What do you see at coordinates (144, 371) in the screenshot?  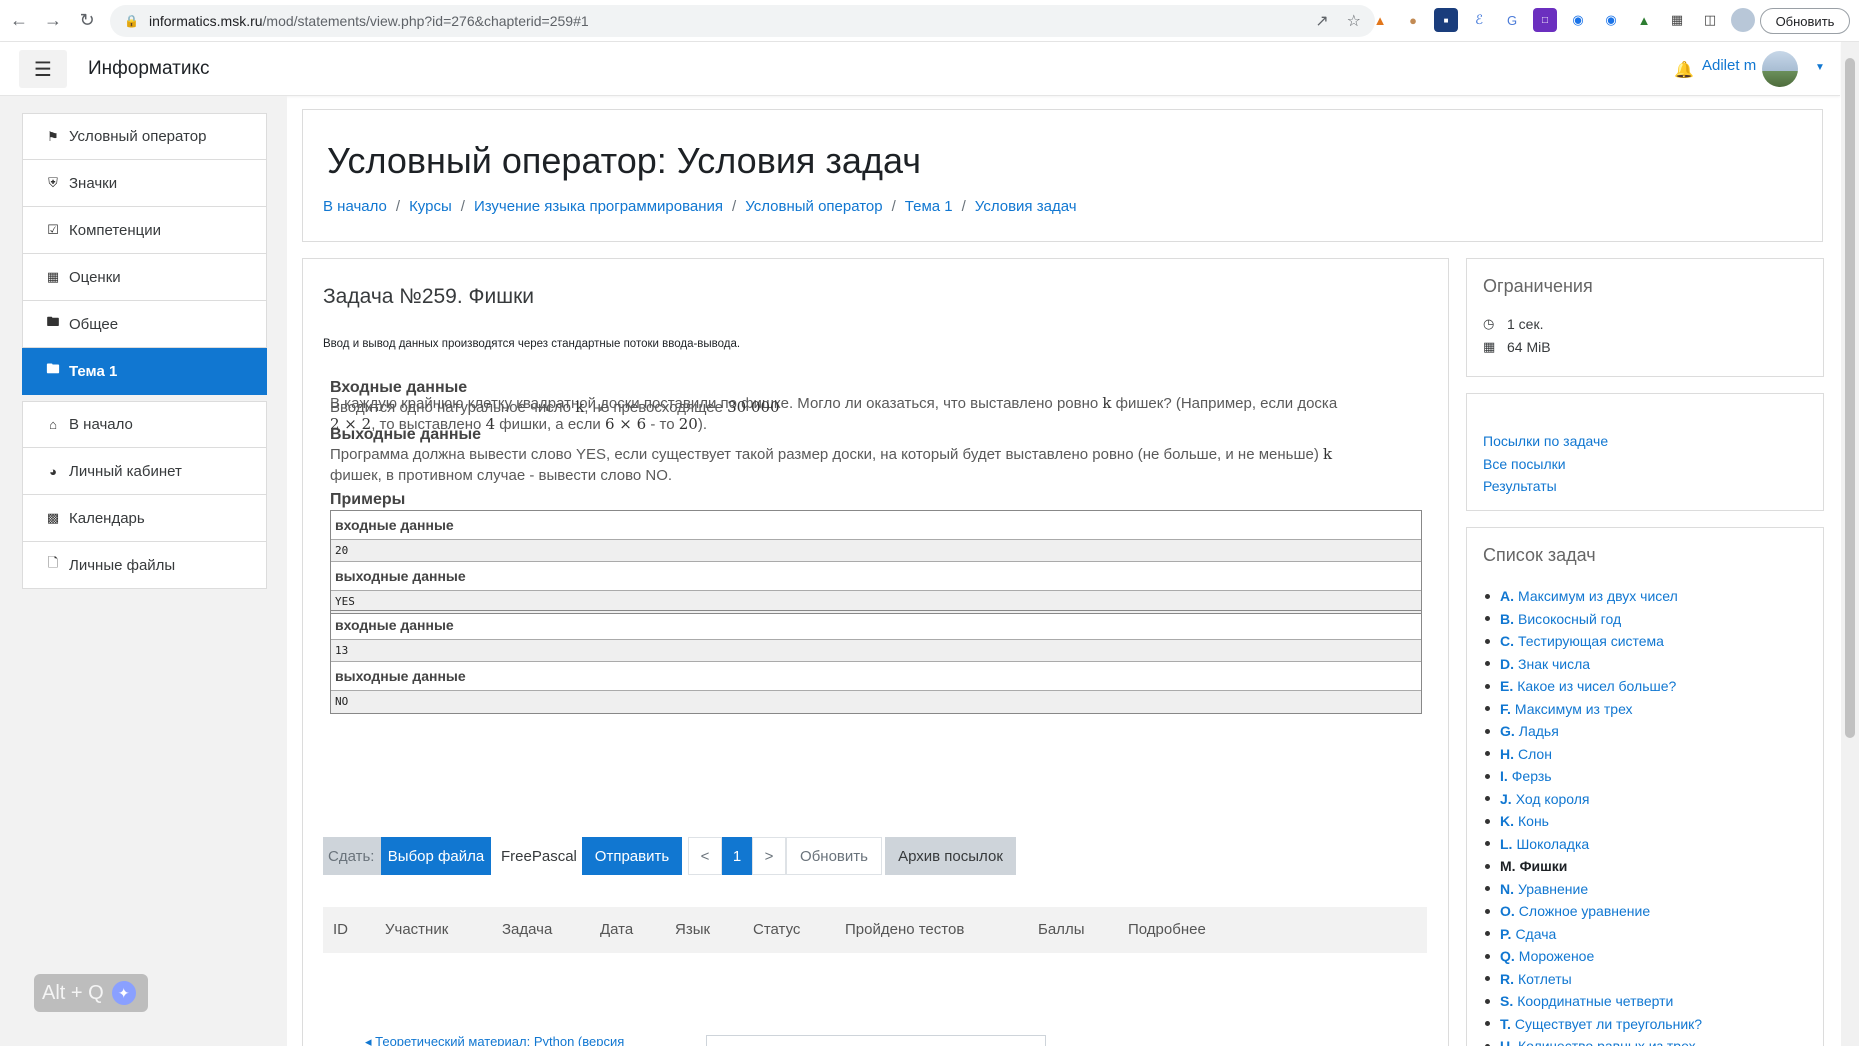 I see `sidebar-item-topic-1: 🖿 Тема 1` at bounding box center [144, 371].